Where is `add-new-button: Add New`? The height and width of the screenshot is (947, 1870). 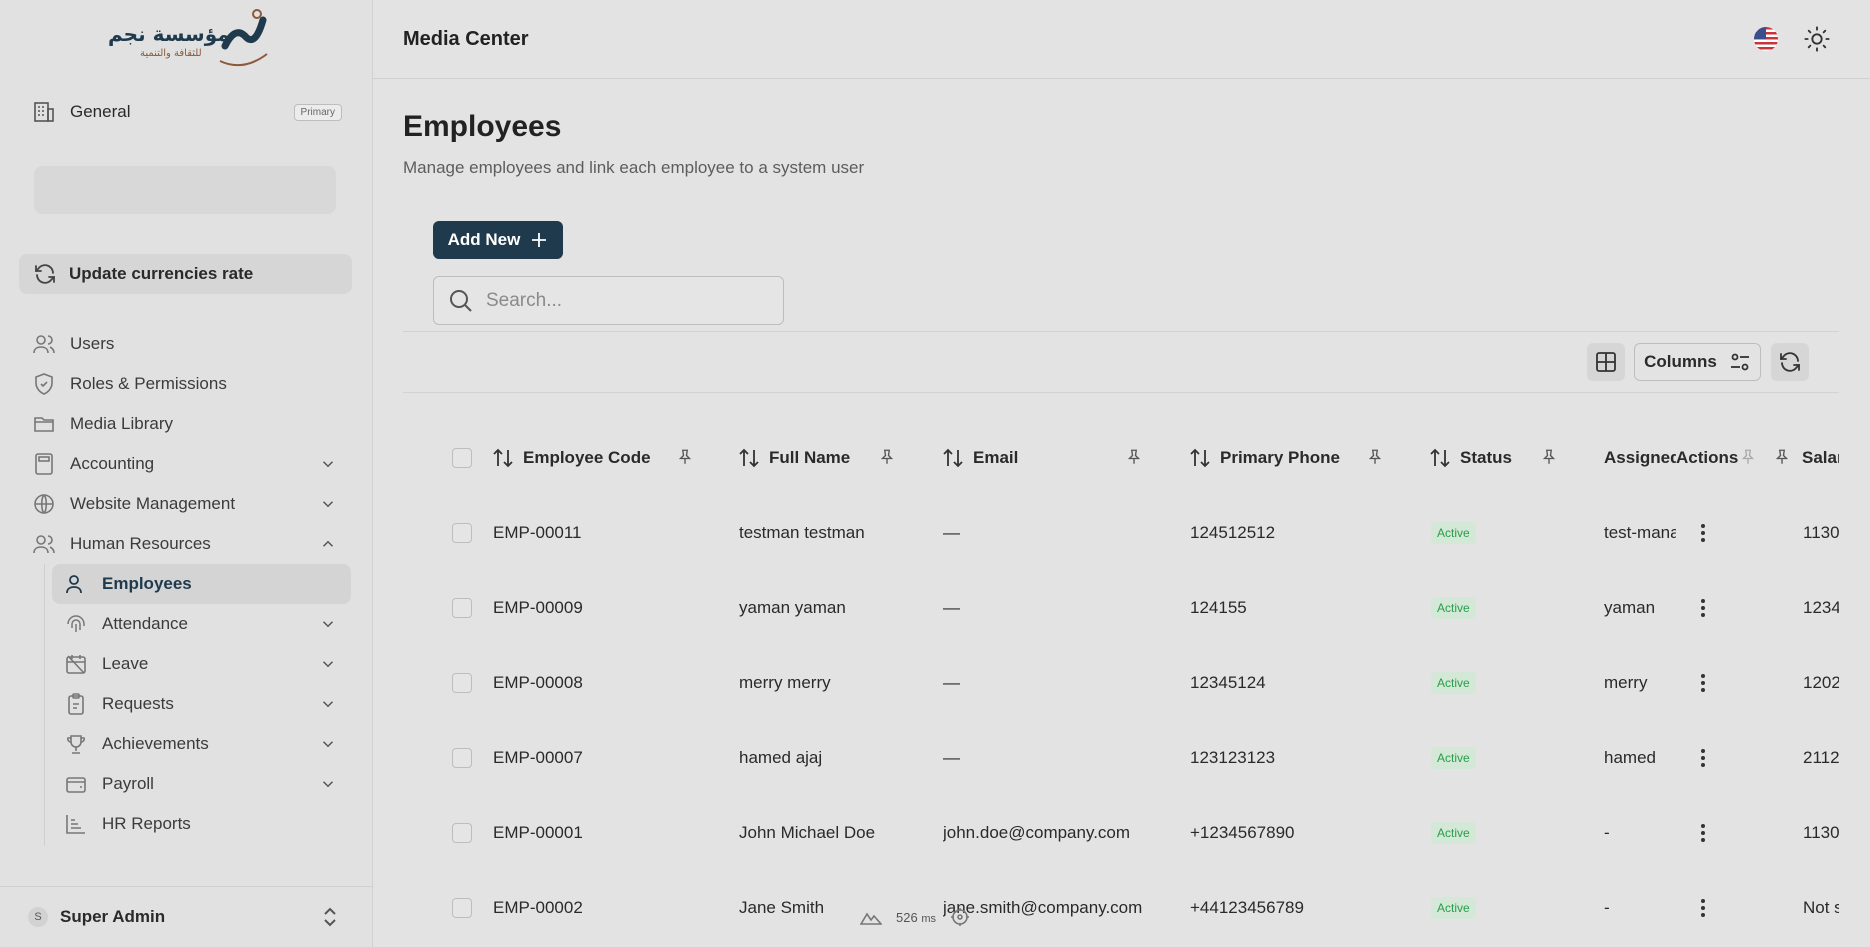
add-new-button: Add New is located at coordinates (498, 240).